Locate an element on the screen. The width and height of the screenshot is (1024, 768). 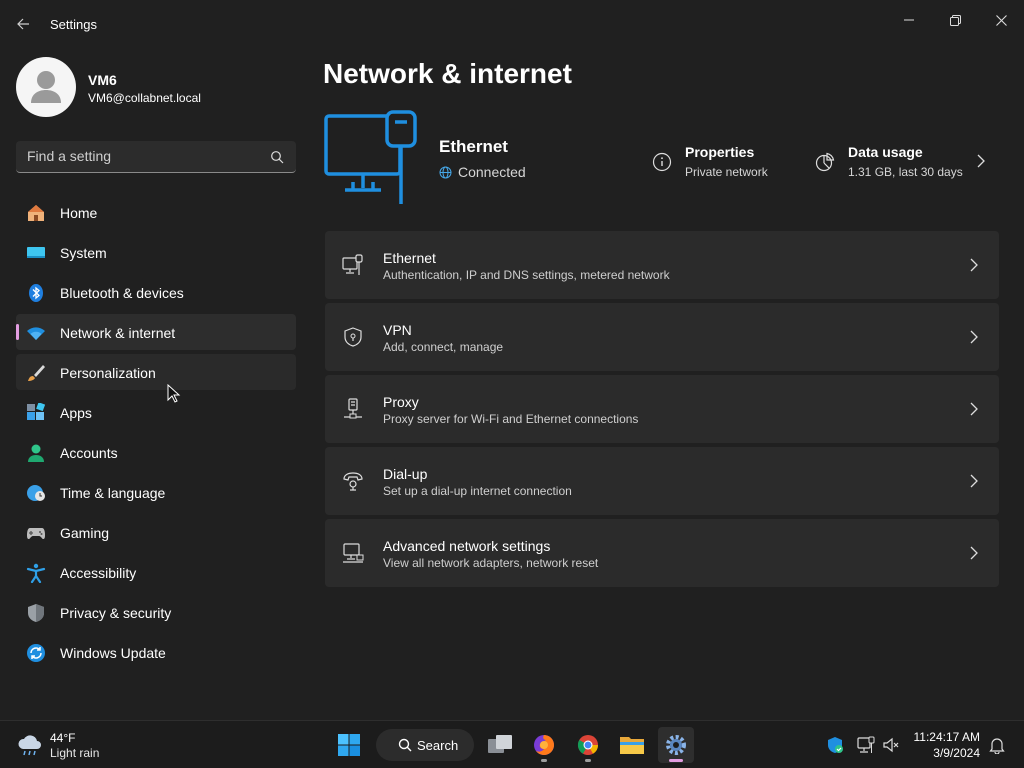
sidebar-item-home: Home is located at coordinates (156, 212).